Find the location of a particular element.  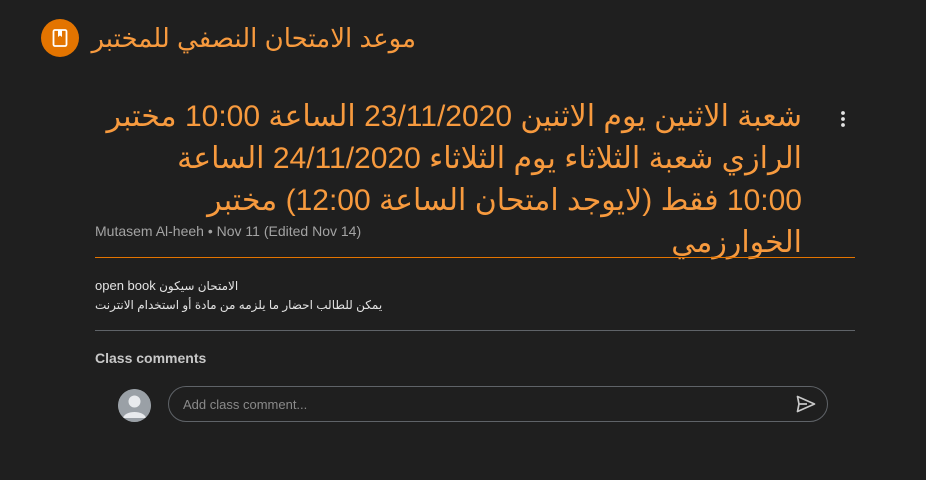

section-divider is located at coordinates (475, 330).